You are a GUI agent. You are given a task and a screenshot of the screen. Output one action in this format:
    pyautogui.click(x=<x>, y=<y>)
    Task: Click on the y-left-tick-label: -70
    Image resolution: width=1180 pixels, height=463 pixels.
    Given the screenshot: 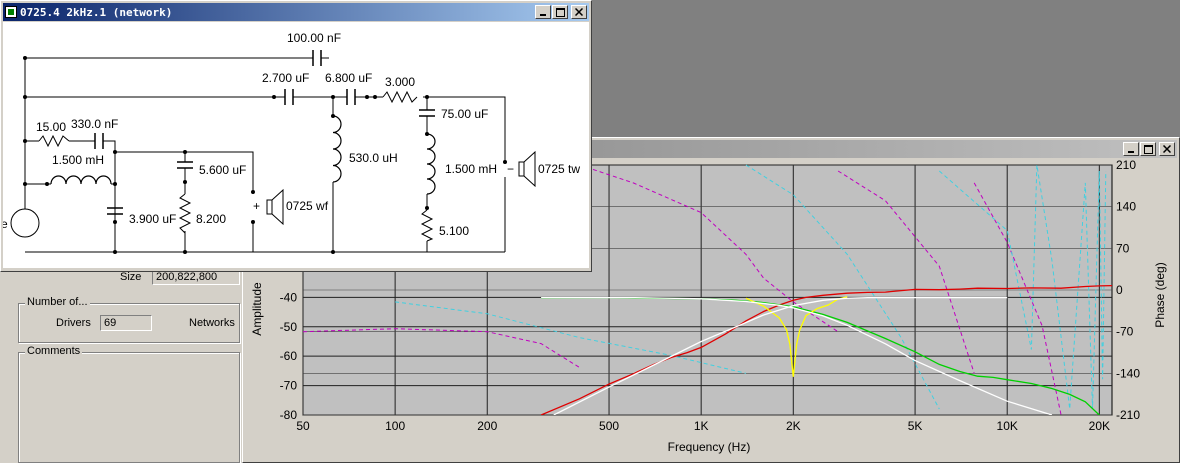 What is the action you would take?
    pyautogui.click(x=289, y=386)
    